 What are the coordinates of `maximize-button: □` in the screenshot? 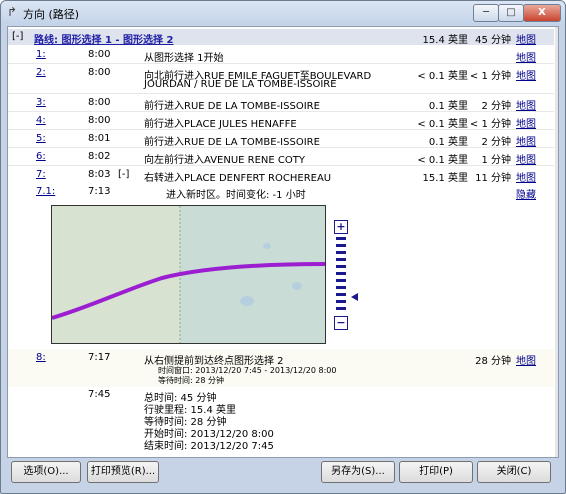 It's located at (511, 13).